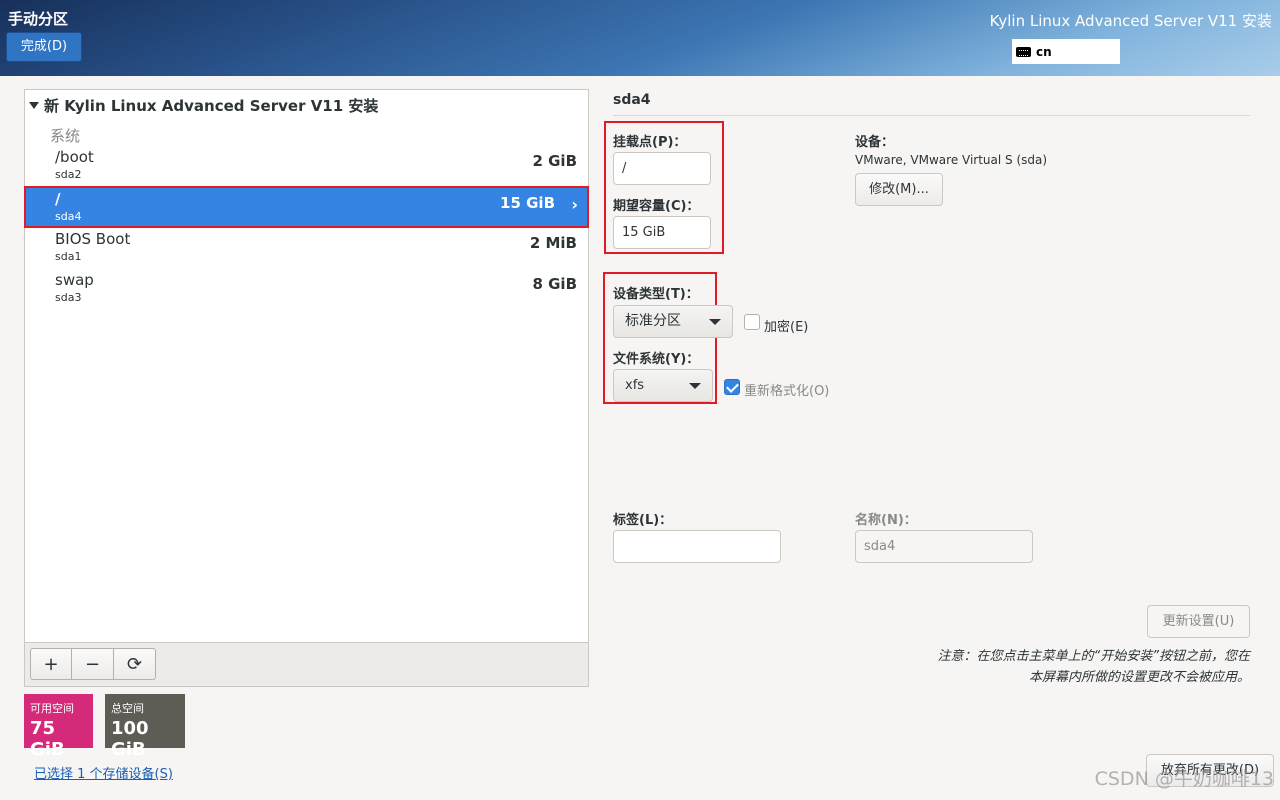 This screenshot has height=800, width=1280. I want to click on refresh-button: ⟳, so click(135, 664).